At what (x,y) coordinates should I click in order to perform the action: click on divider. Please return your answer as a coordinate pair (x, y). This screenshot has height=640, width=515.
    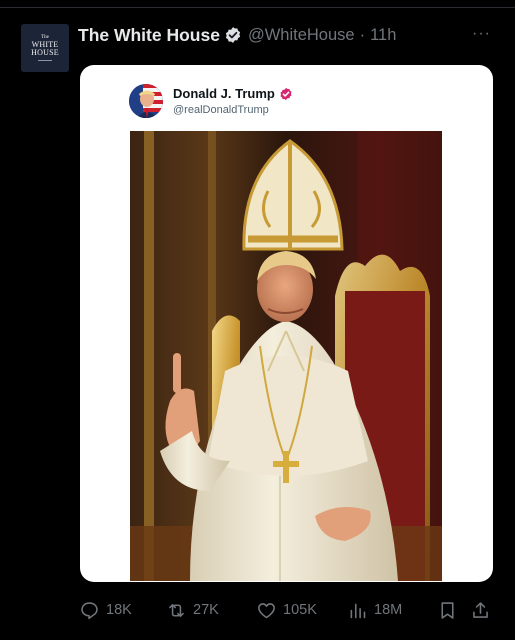
    Looking at the image, I should click on (257, 7).